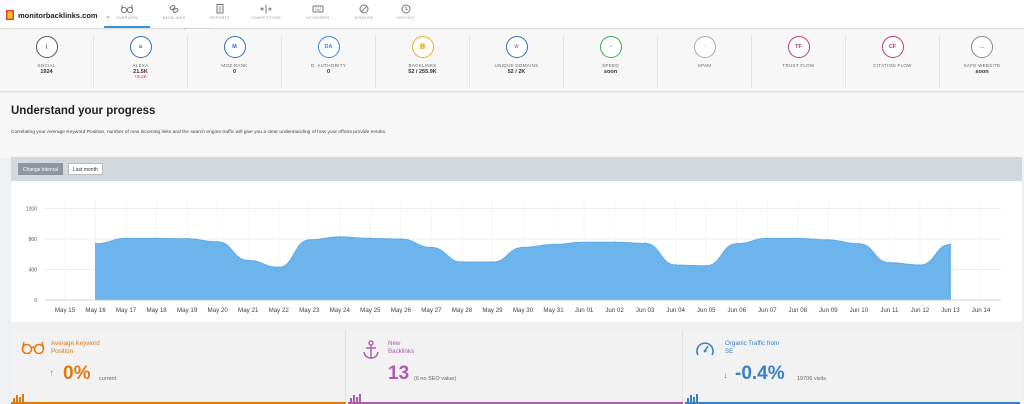  What do you see at coordinates (35, 301) in the screenshot?
I see `y-tick-label: 0` at bounding box center [35, 301].